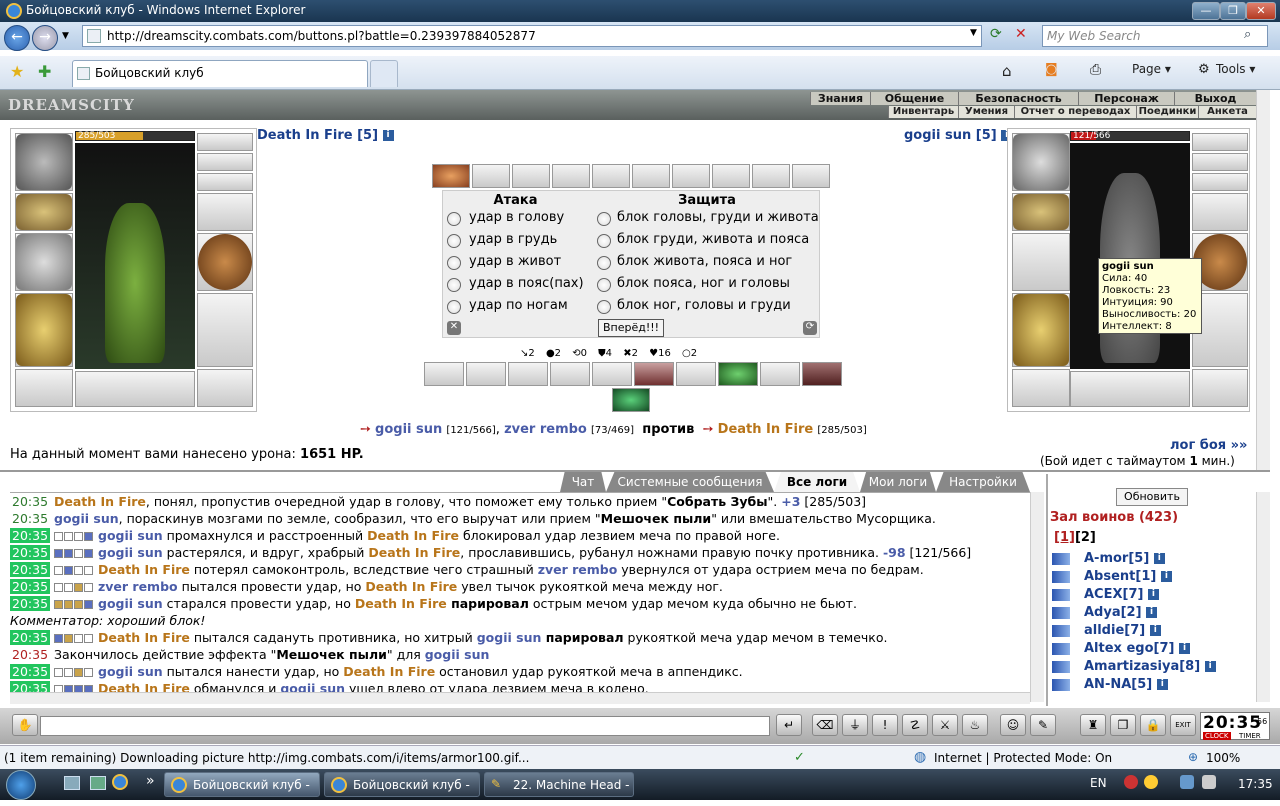 The width and height of the screenshot is (1280, 806). I want to click on right-player-name: gogii sun [5] i, so click(958, 135).